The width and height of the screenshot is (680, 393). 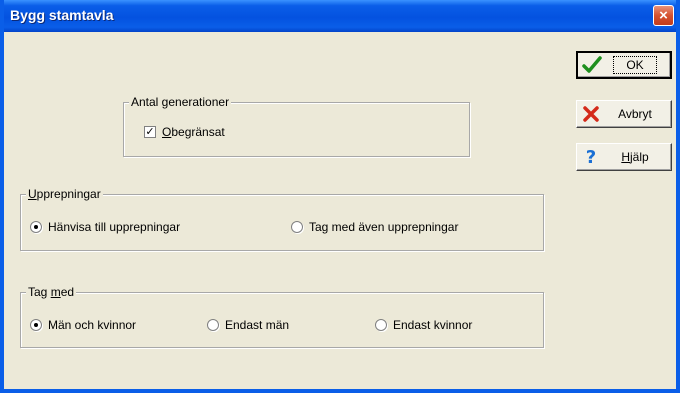 I want to click on window-title: Bygg stamtavla, so click(x=62, y=15).